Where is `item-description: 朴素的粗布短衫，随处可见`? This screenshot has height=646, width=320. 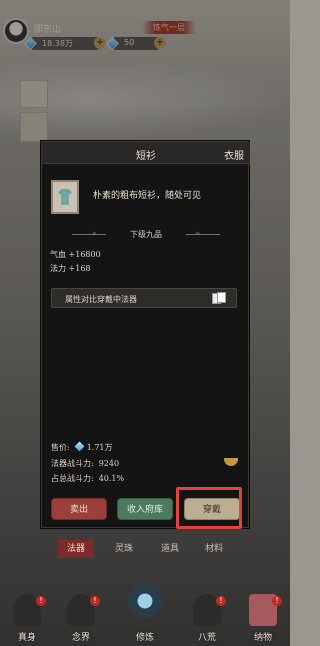 item-description: 朴素的粗布短衫，随处可见 is located at coordinates (147, 196).